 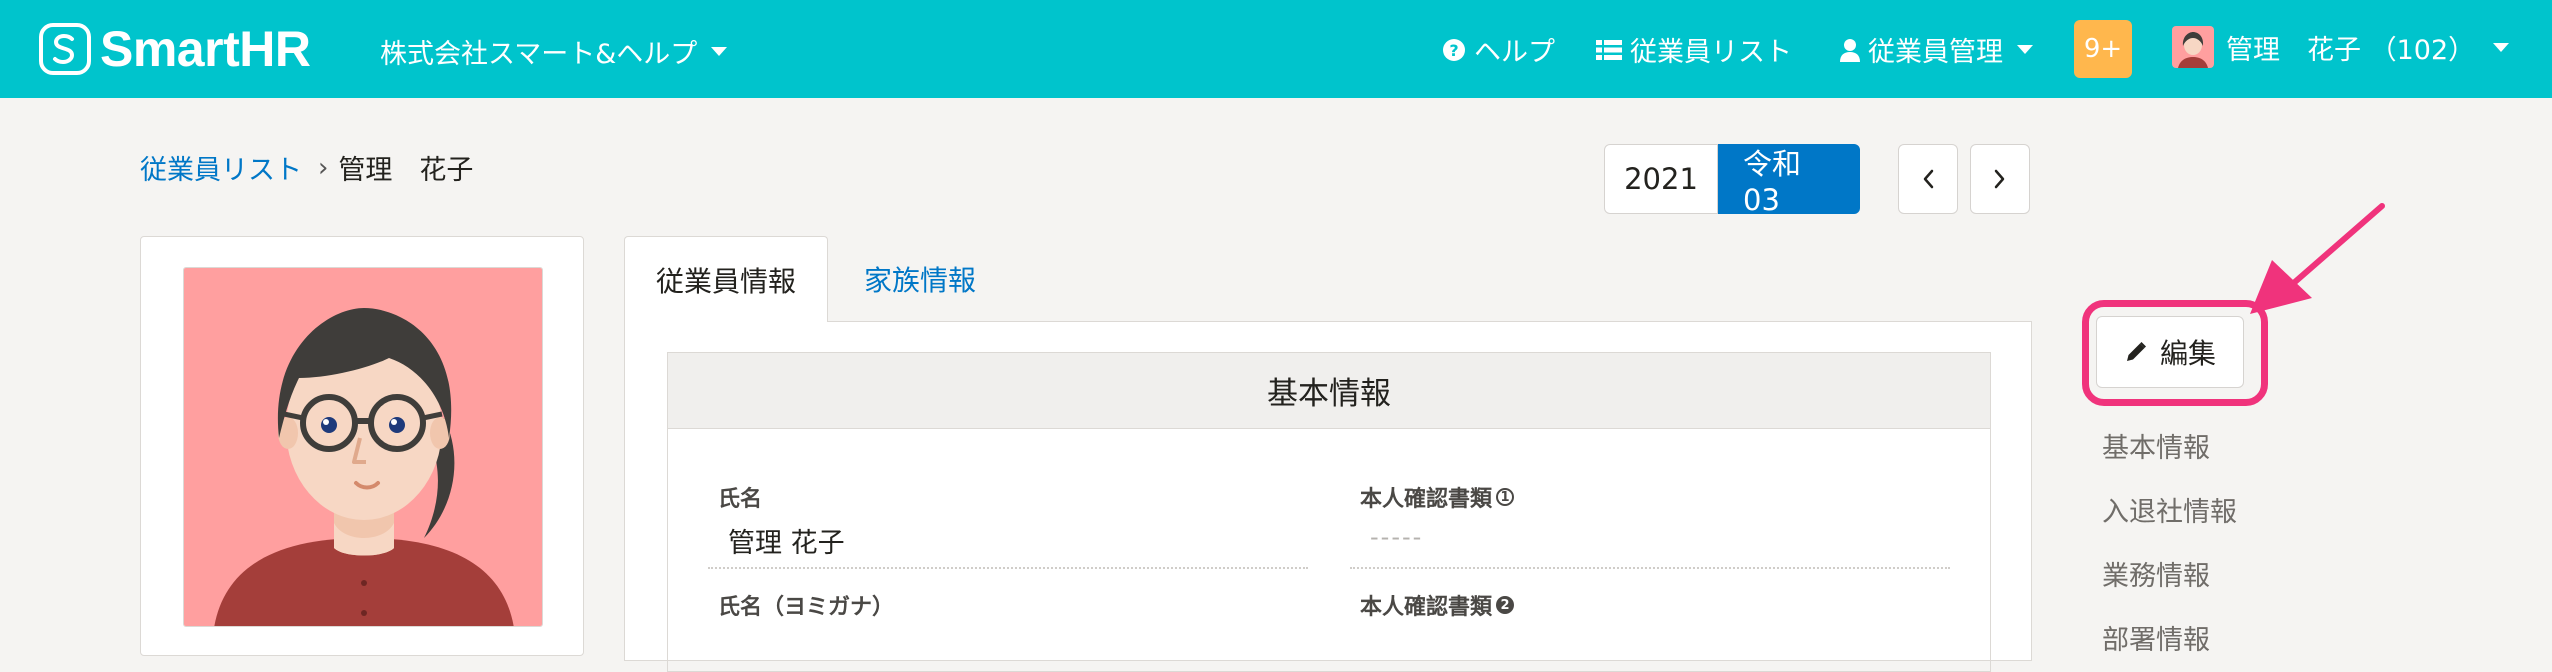 I want to click on breadcrumb: 従業員リスト › 管理 花子, so click(x=306, y=167).